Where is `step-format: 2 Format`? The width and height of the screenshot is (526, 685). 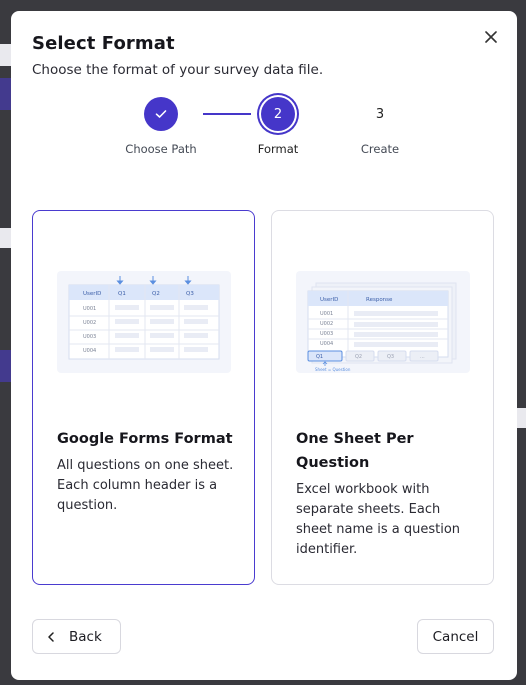 step-format: 2 Format is located at coordinates (278, 126).